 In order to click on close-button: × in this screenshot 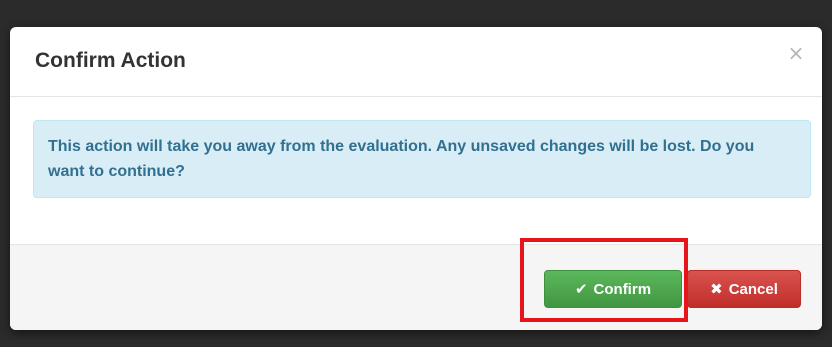, I will do `click(796, 53)`.